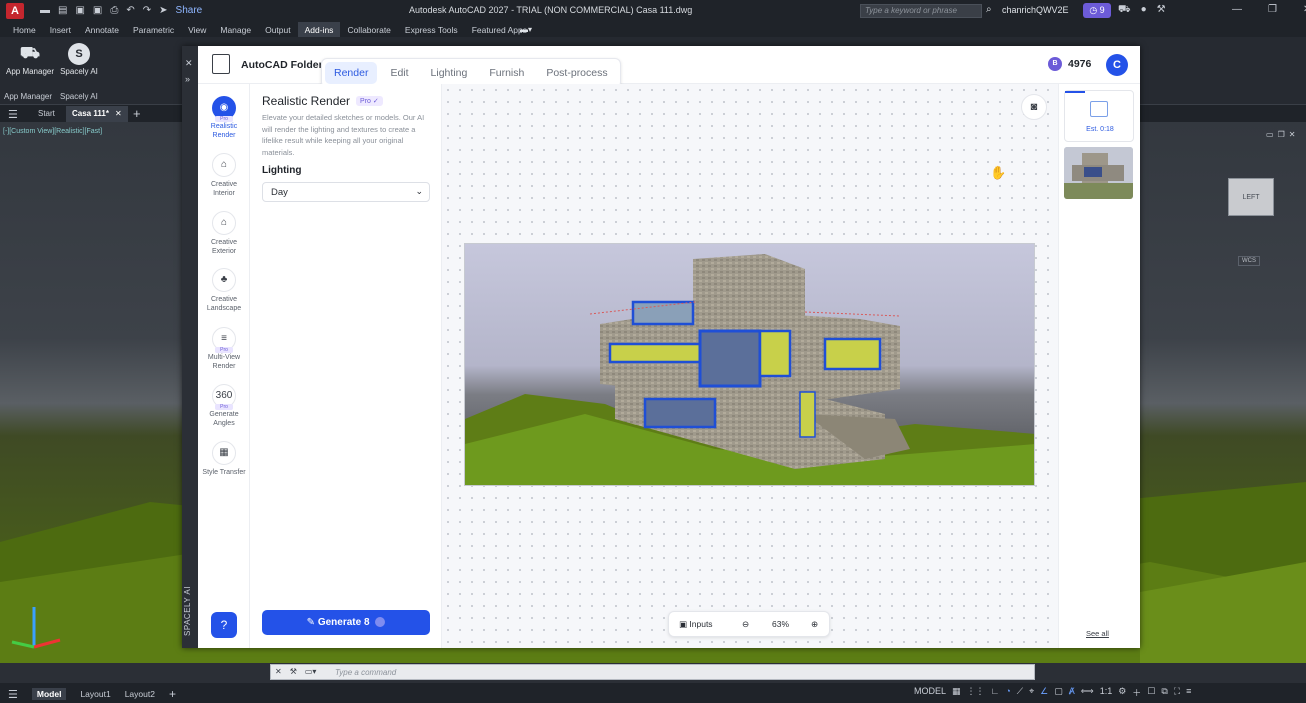  Describe the element at coordinates (224, 625) in the screenshot. I see `help-button: ?` at that location.